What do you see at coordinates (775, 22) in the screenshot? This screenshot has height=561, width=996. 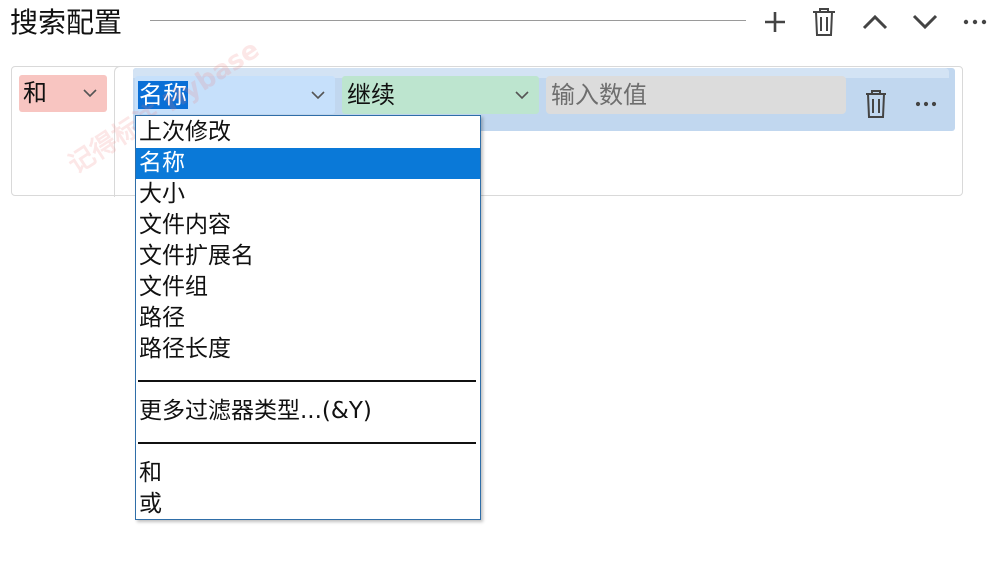 I see `plus-icon` at bounding box center [775, 22].